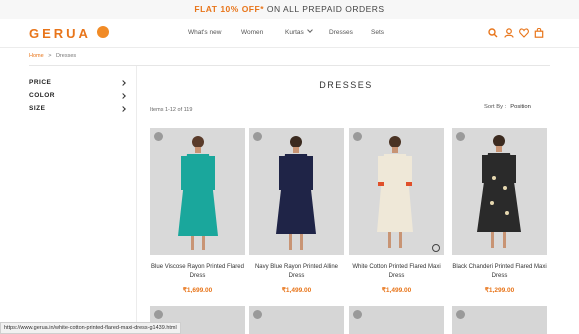  I want to click on promo-text: ON ALL PREPAID ORDERS, so click(325, 9).